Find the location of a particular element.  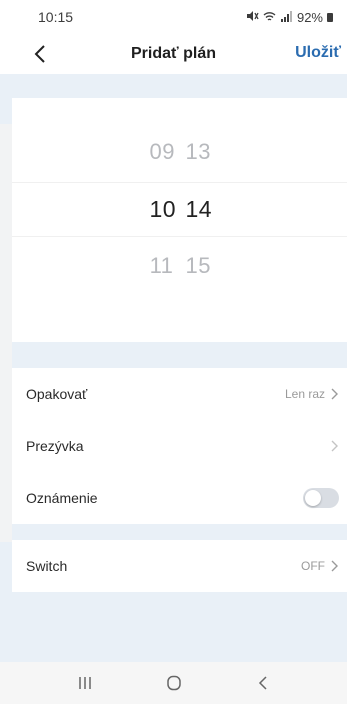

picker-row: 11 15 is located at coordinates (179, 266).